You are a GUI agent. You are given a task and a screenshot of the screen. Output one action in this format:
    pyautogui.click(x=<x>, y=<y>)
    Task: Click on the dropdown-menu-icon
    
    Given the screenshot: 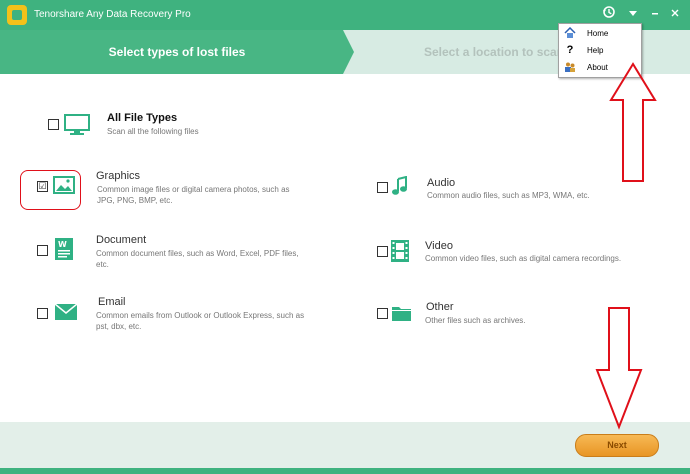 What is the action you would take?
    pyautogui.click(x=633, y=14)
    